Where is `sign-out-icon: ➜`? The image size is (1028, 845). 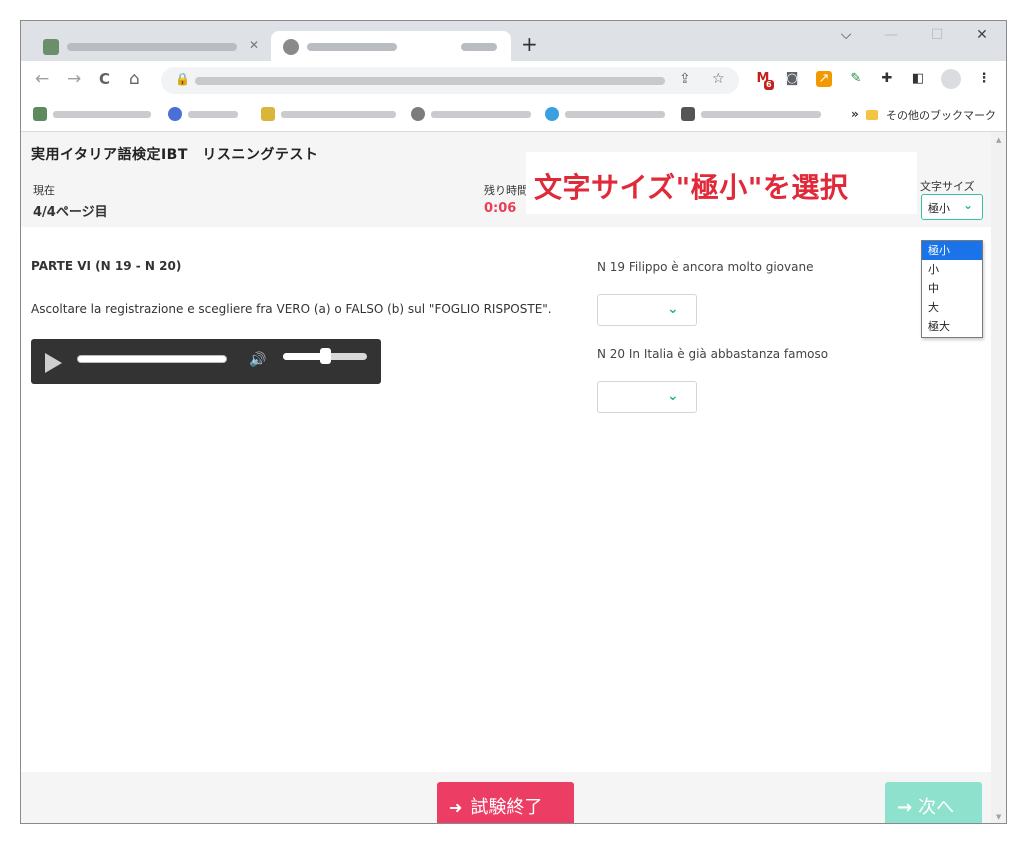 sign-out-icon: ➜ is located at coordinates (456, 807).